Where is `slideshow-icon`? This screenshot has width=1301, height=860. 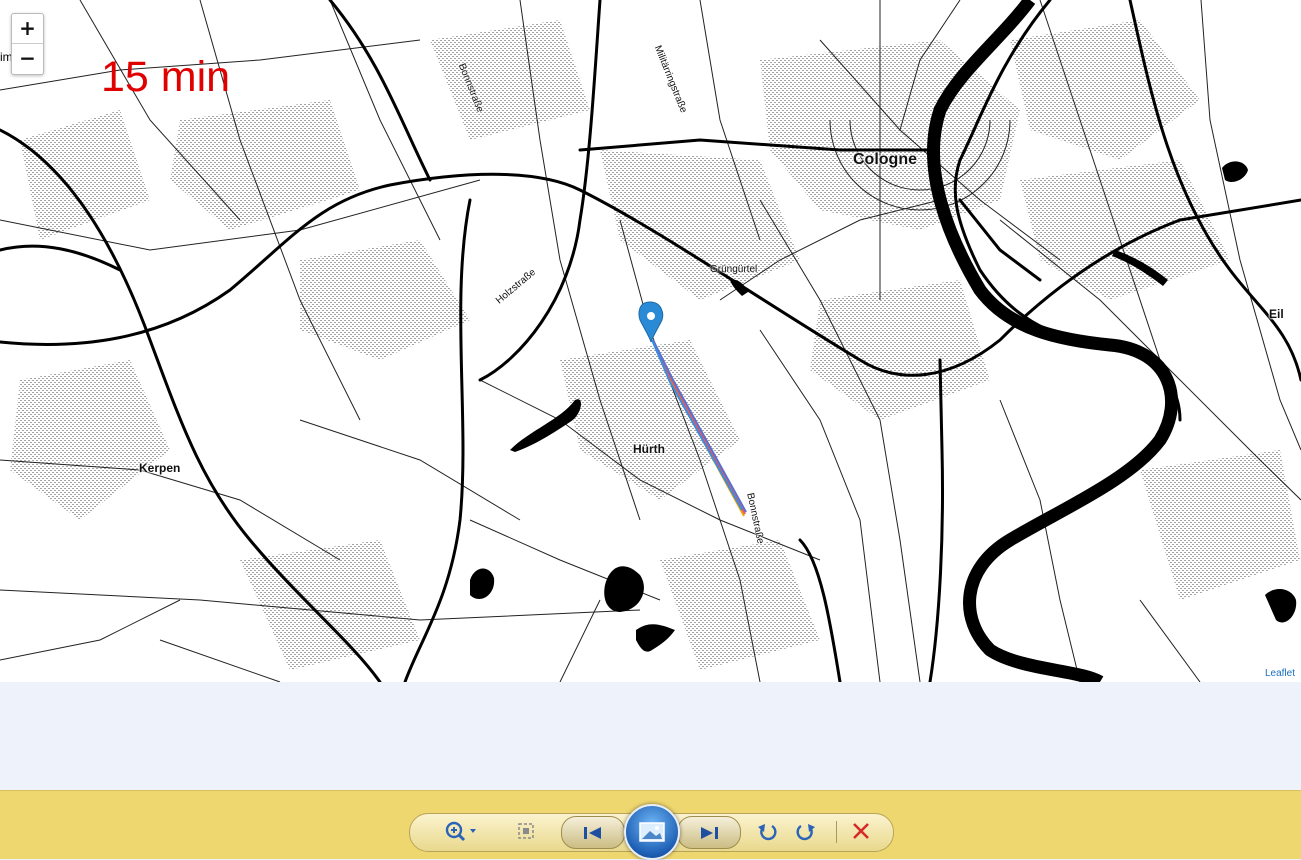 slideshow-icon is located at coordinates (652, 832).